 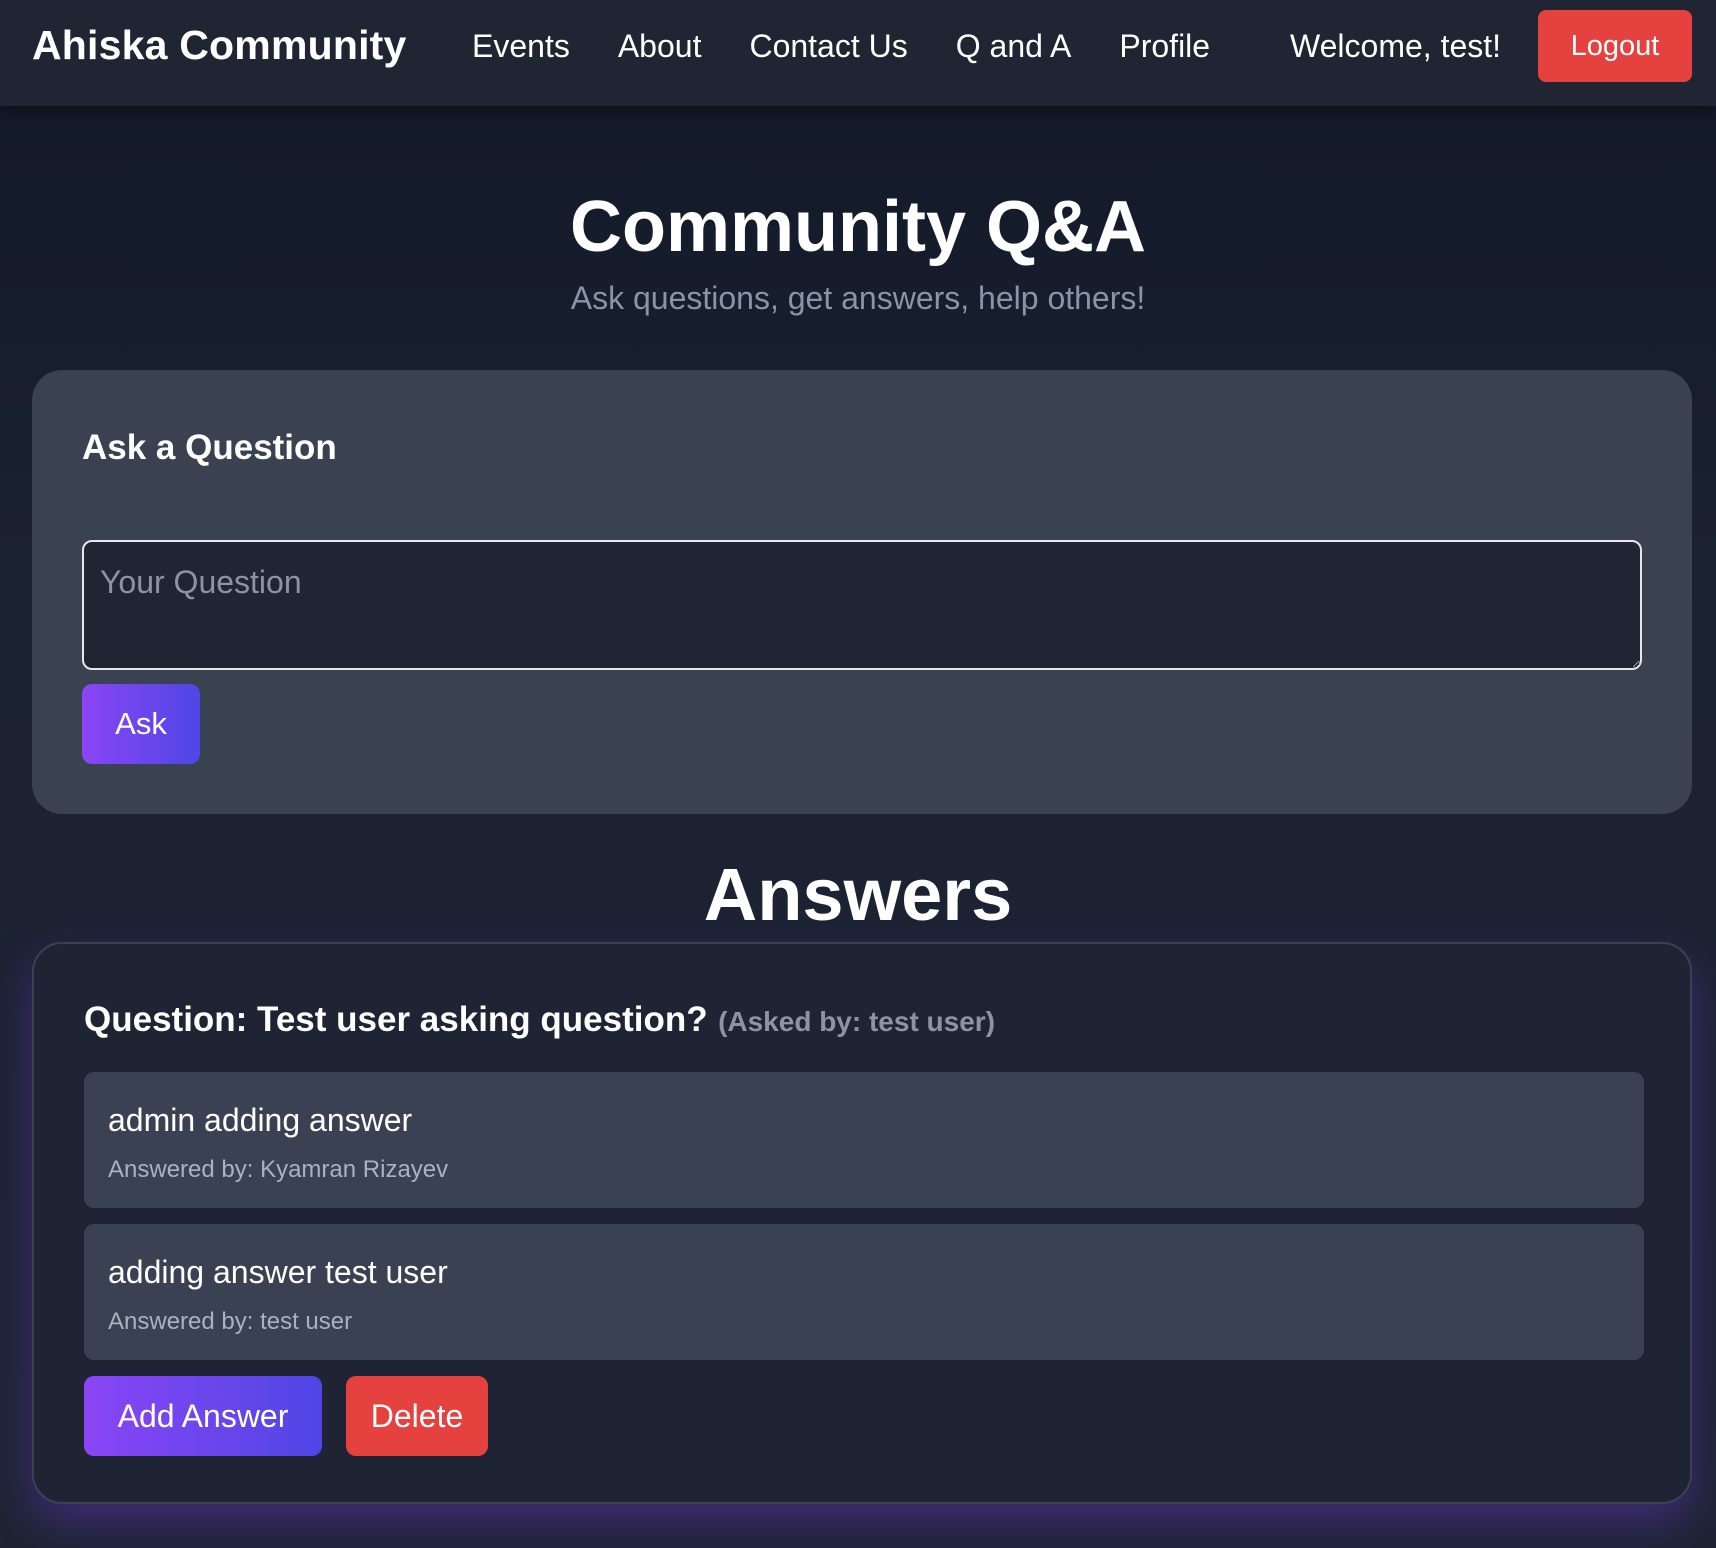 I want to click on logout-button: Logout, so click(x=1615, y=46).